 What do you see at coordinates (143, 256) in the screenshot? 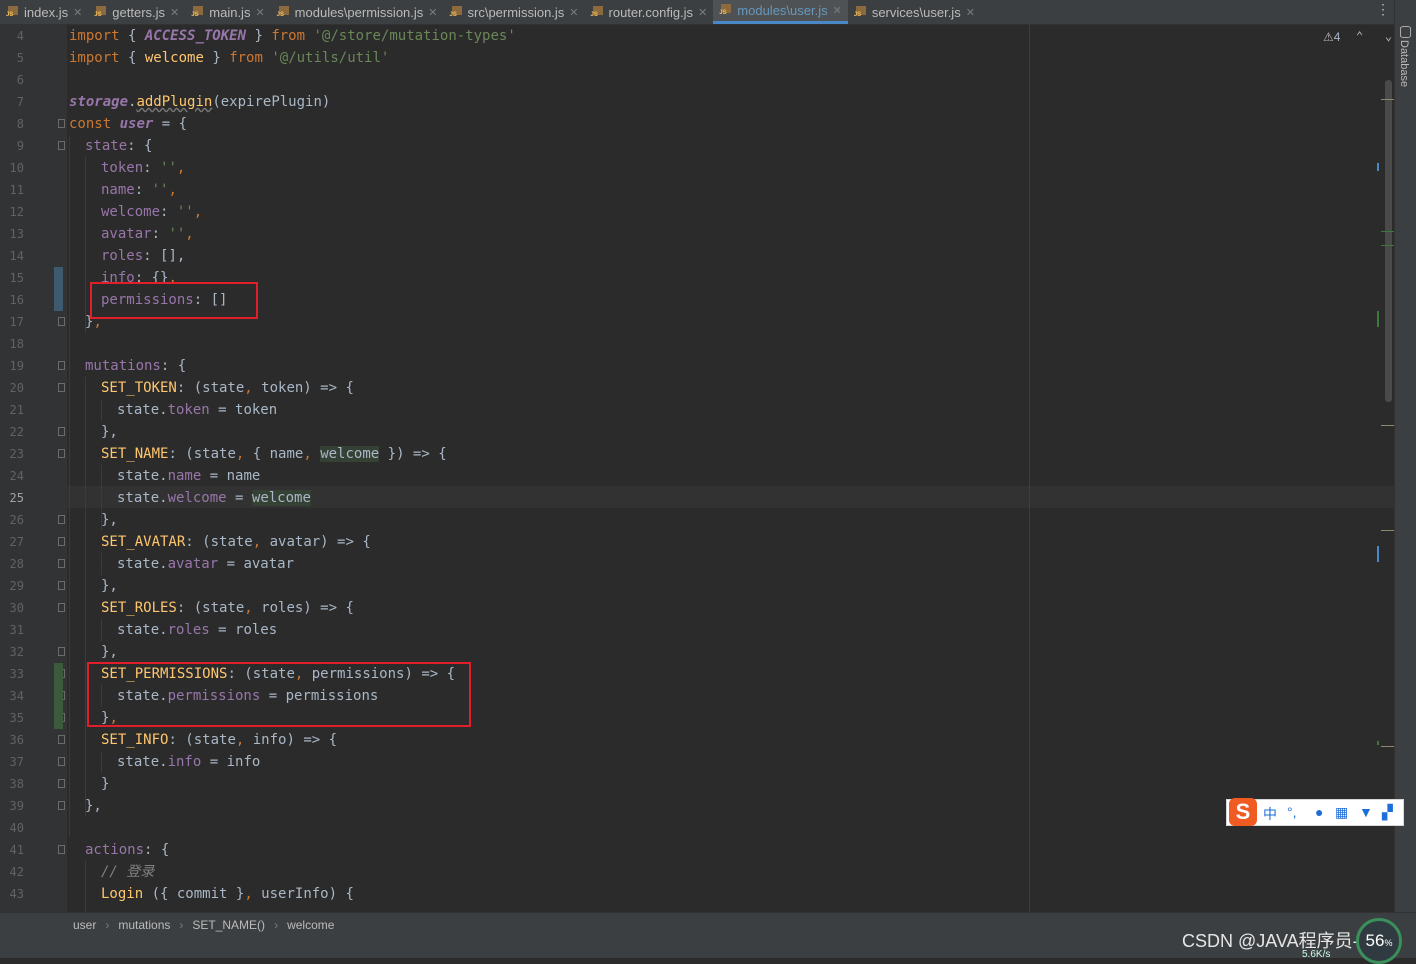
I see `code-line-14: roles: [],` at bounding box center [143, 256].